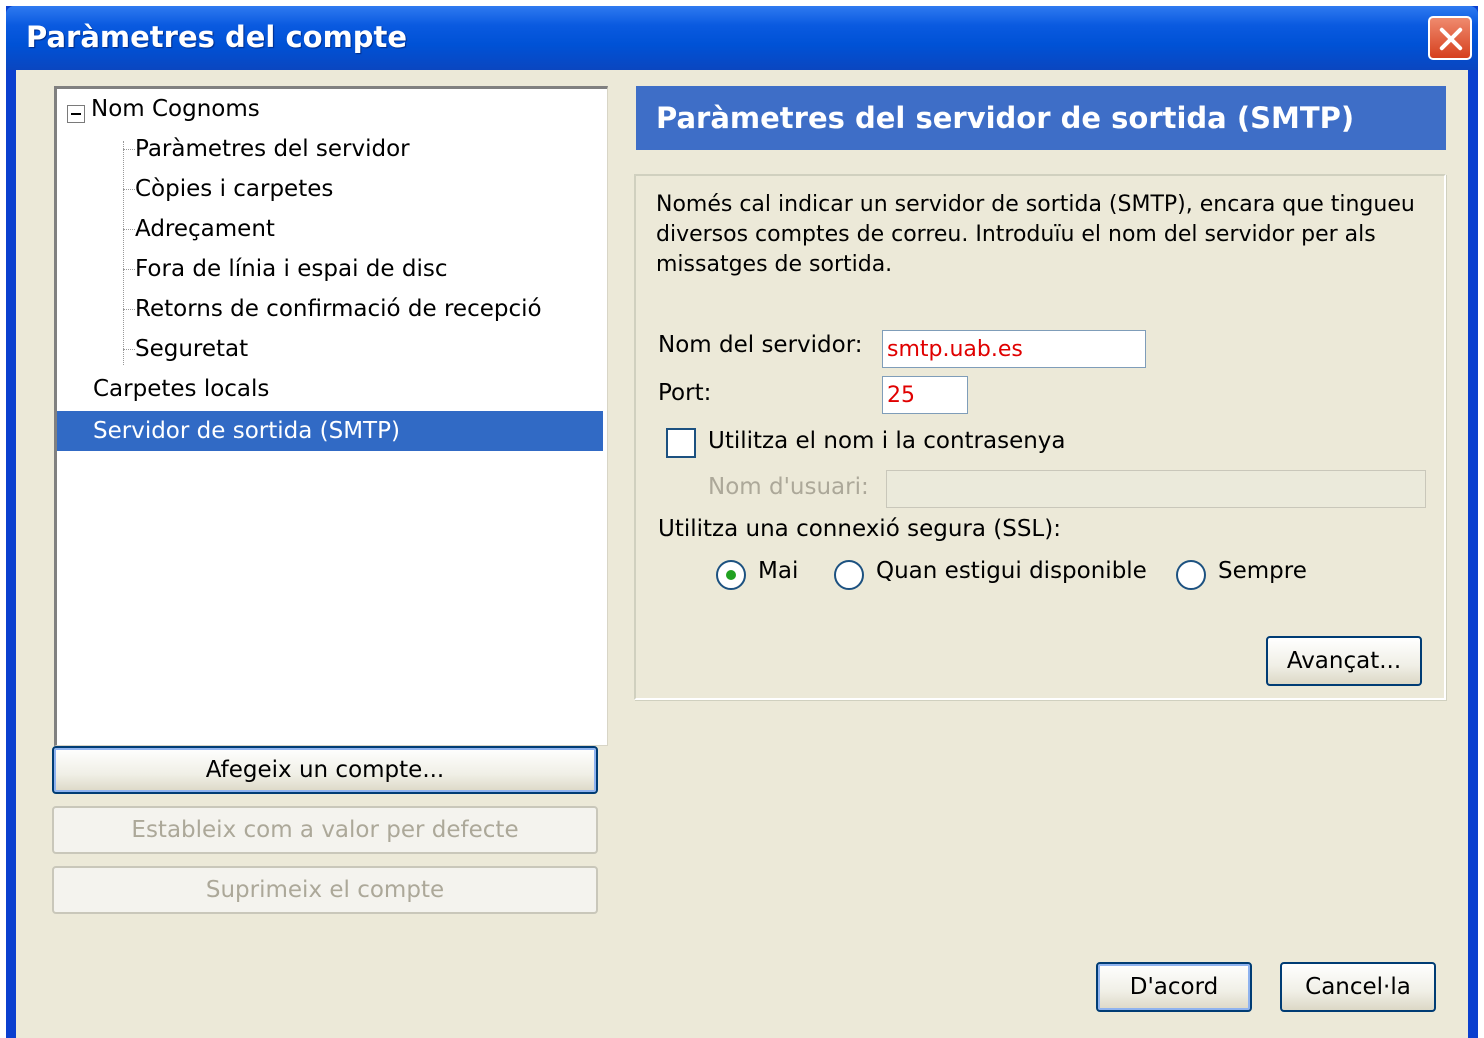 The width and height of the screenshot is (1484, 1038). What do you see at coordinates (1262, 571) in the screenshot?
I see `ssl-always-label: Sempre` at bounding box center [1262, 571].